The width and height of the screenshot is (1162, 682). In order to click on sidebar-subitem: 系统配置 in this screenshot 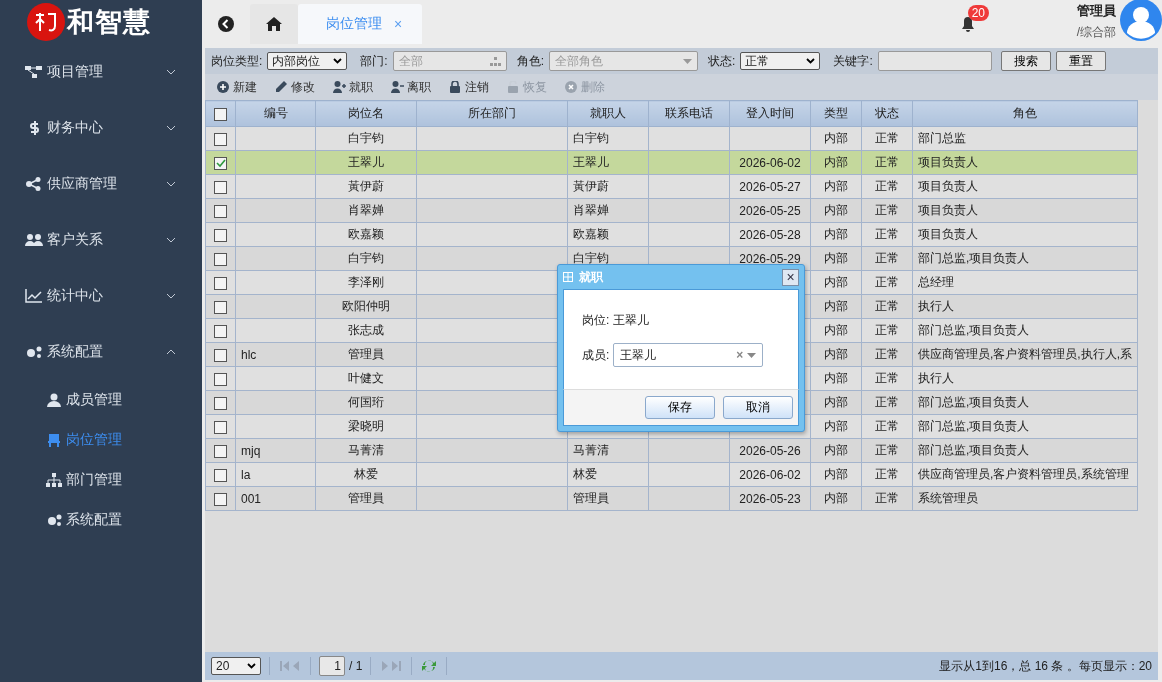, I will do `click(101, 520)`.